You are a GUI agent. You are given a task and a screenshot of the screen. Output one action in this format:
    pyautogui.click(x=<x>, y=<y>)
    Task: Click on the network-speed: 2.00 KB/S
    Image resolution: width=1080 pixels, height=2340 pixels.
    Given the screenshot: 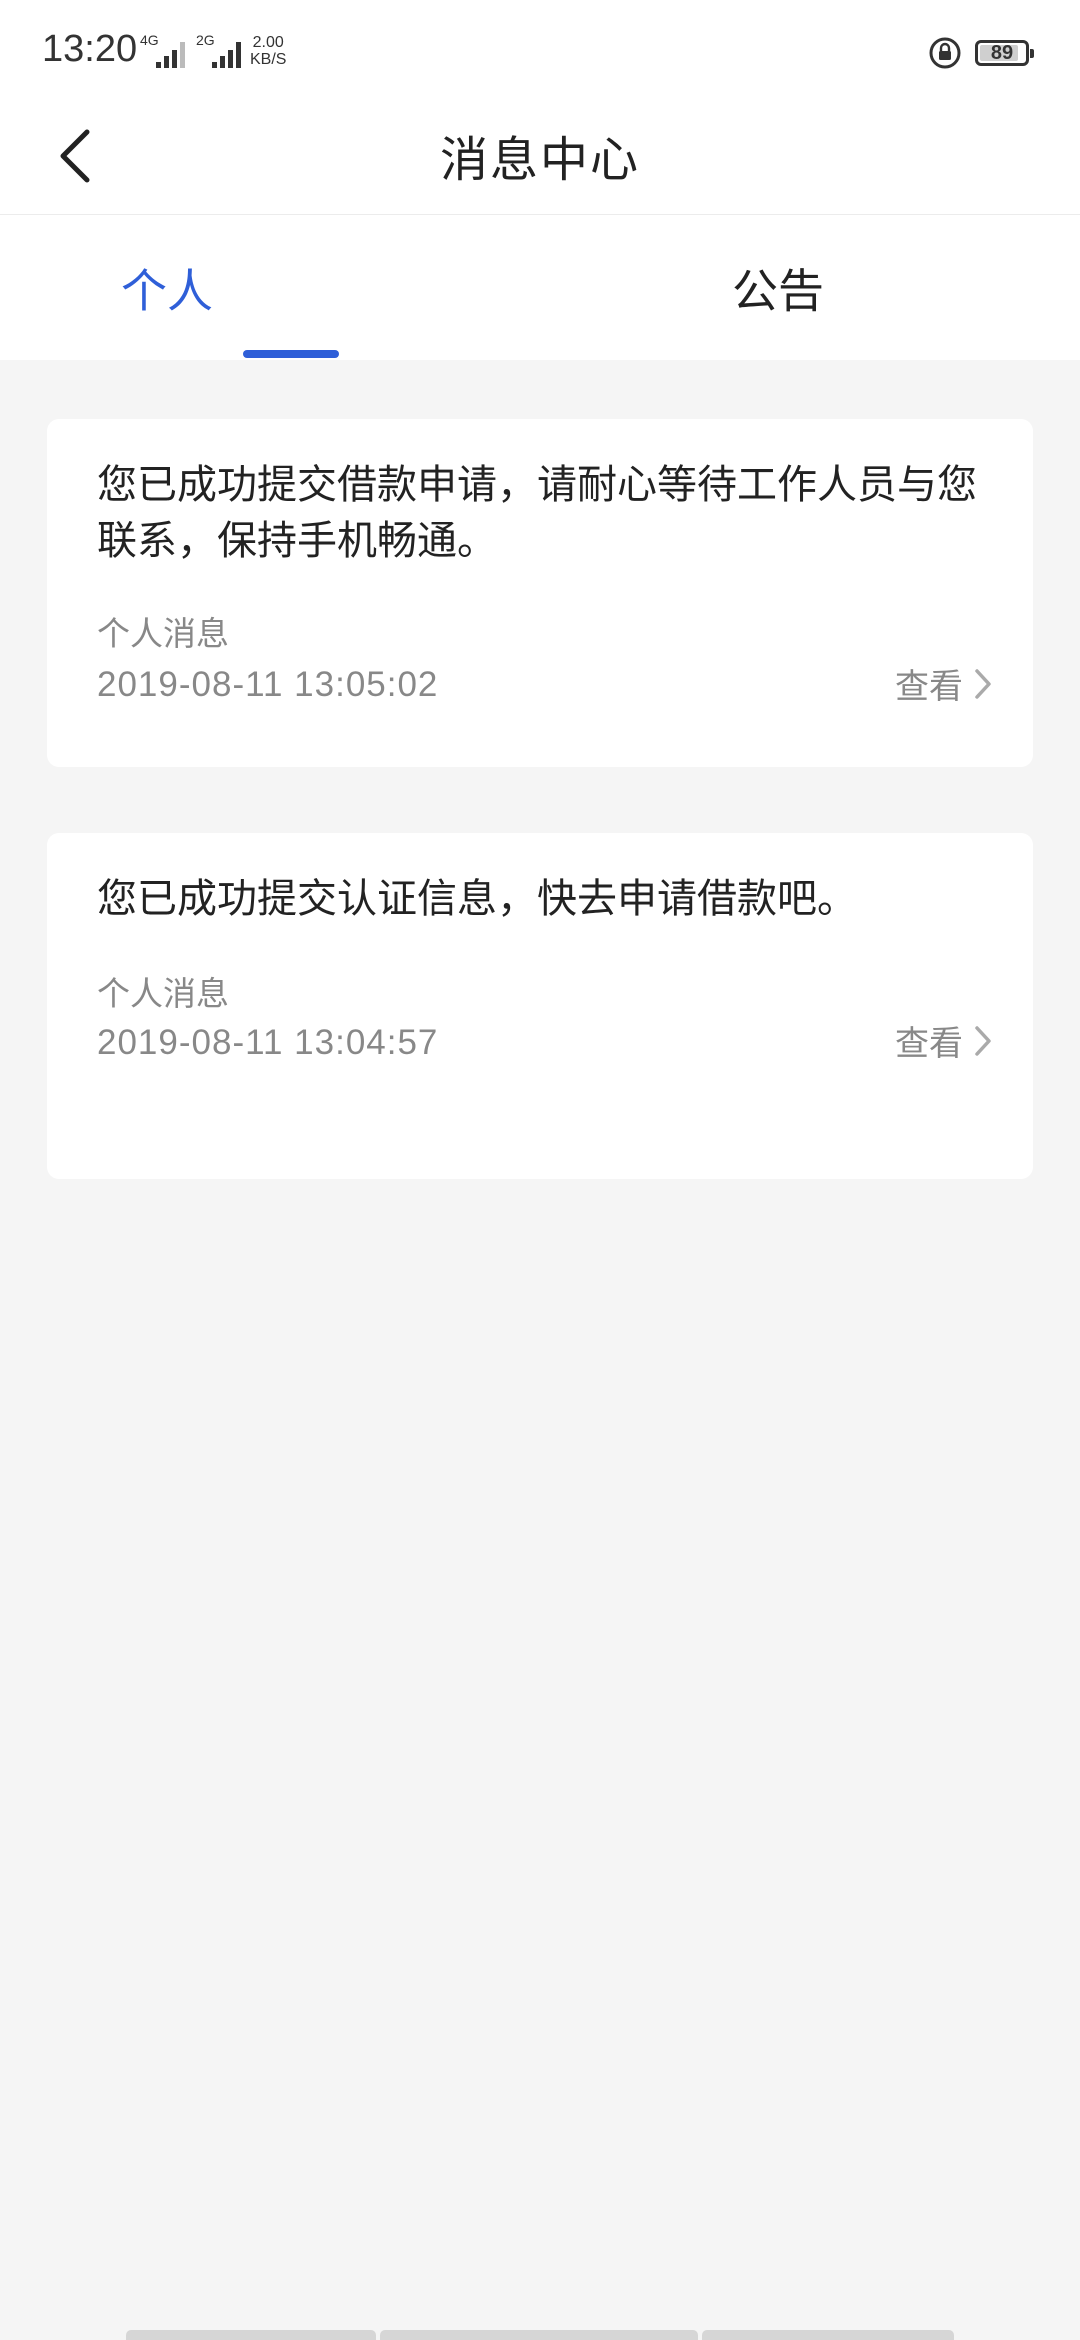 What is the action you would take?
    pyautogui.click(x=268, y=51)
    